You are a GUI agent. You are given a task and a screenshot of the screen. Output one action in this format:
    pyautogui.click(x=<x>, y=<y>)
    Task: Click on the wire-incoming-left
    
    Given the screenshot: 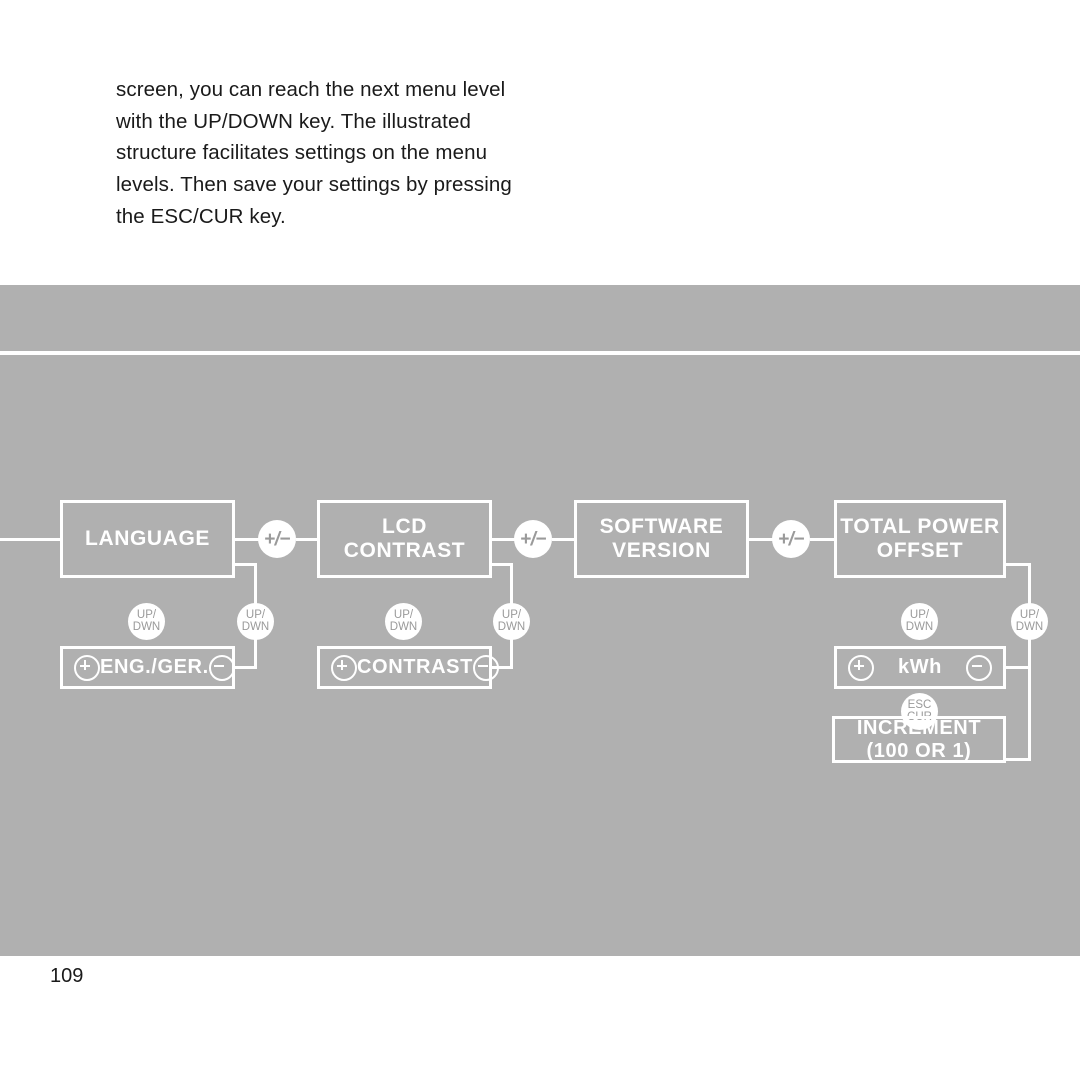 What is the action you would take?
    pyautogui.click(x=30, y=539)
    